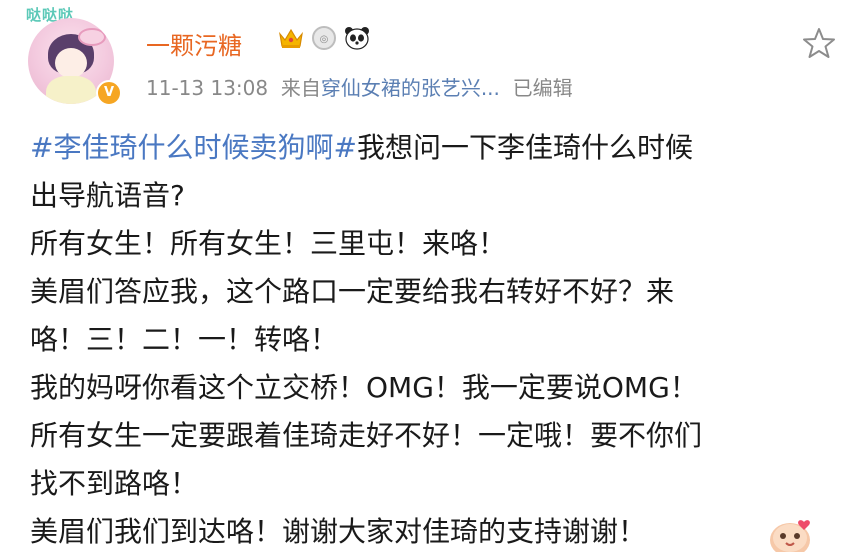 The image size is (864, 552). Describe the element at coordinates (364, 387) in the screenshot. I see `content-line: 我的妈呀你看这个立交桥！OMG！我一定要说OMG！` at that location.